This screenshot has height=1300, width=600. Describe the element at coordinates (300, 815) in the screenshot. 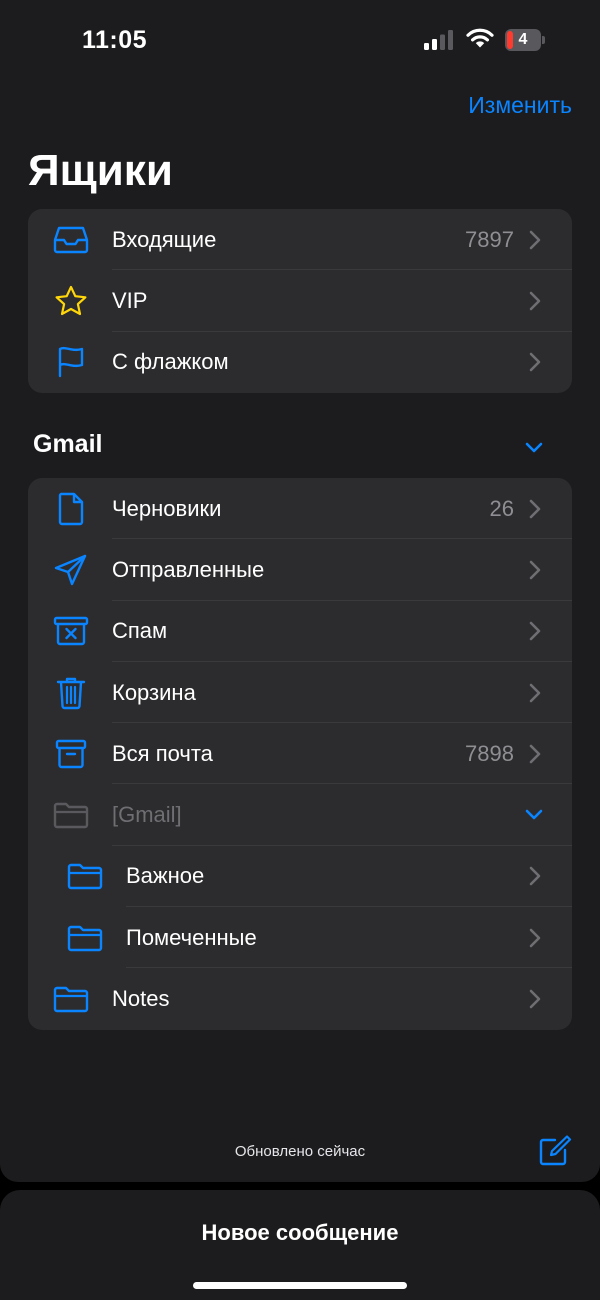

I see `mailbox-row-gmail-folder: [Gmail]` at that location.